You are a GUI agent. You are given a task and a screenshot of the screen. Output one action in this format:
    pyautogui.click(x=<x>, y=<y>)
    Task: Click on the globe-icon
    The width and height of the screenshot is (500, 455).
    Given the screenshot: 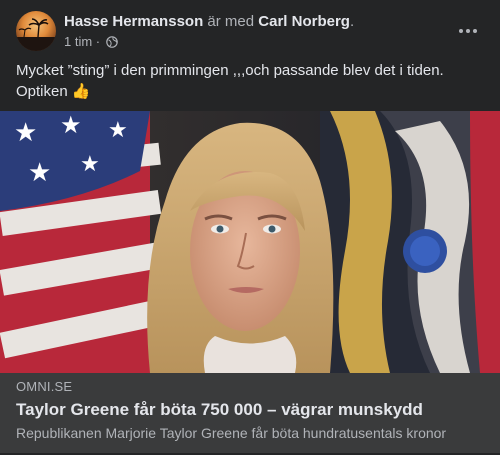 What is the action you would take?
    pyautogui.click(x=111, y=44)
    